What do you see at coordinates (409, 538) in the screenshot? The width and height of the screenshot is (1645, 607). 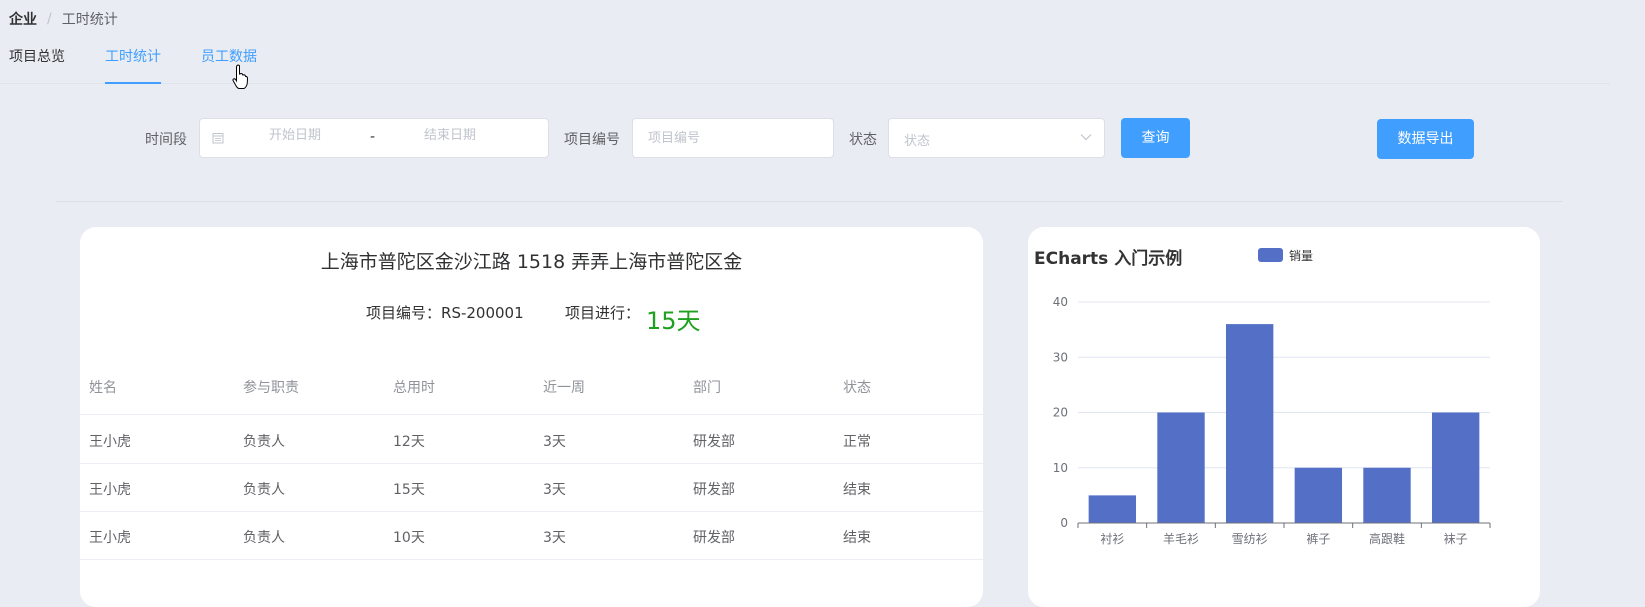 I see `cell-total-time: 10天` at bounding box center [409, 538].